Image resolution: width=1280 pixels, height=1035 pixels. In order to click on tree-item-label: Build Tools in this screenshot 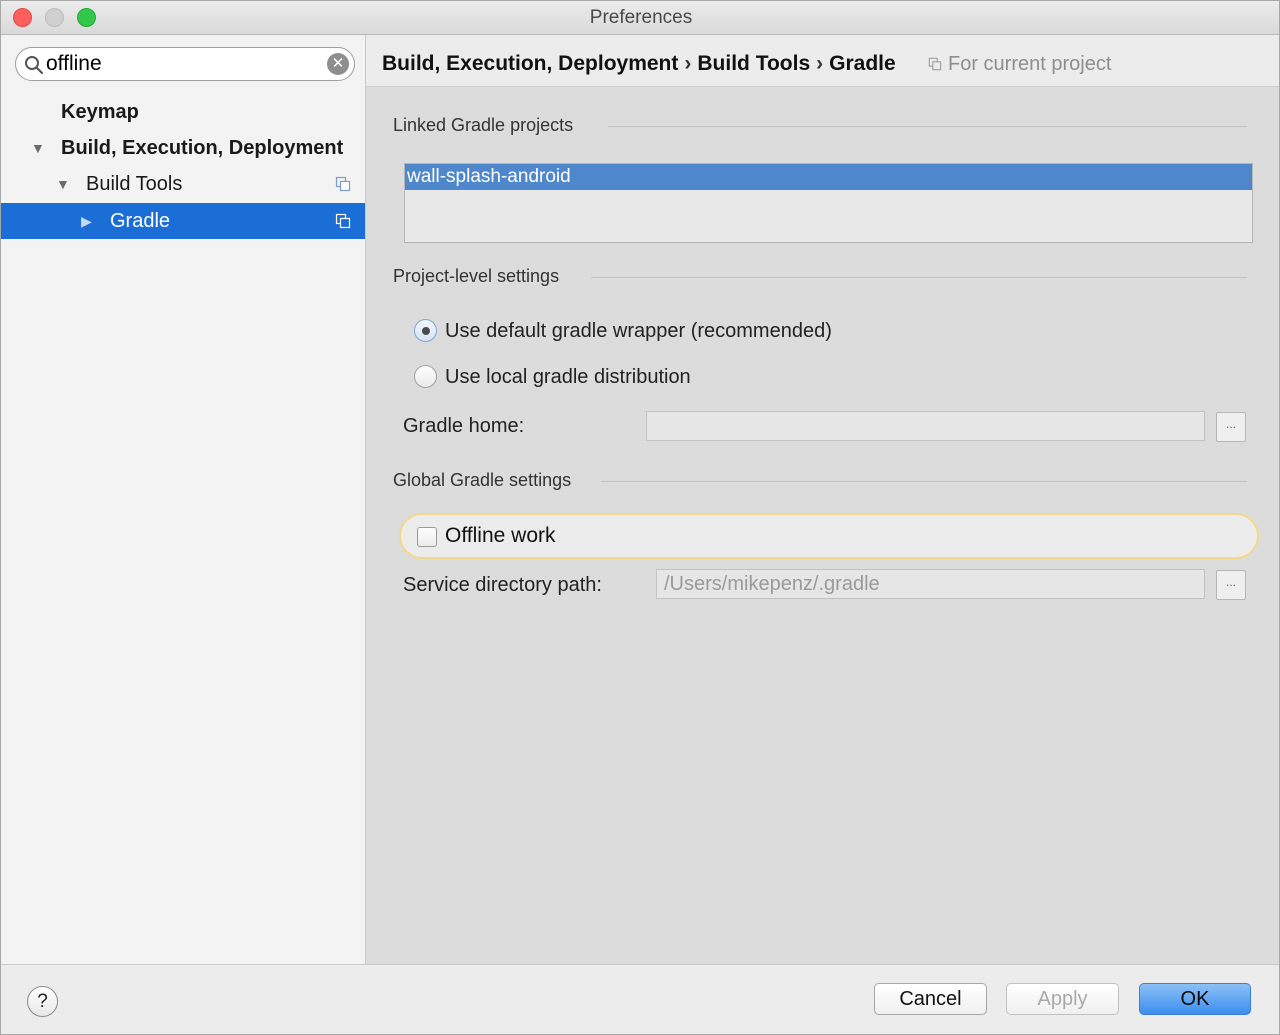, I will do `click(134, 184)`.